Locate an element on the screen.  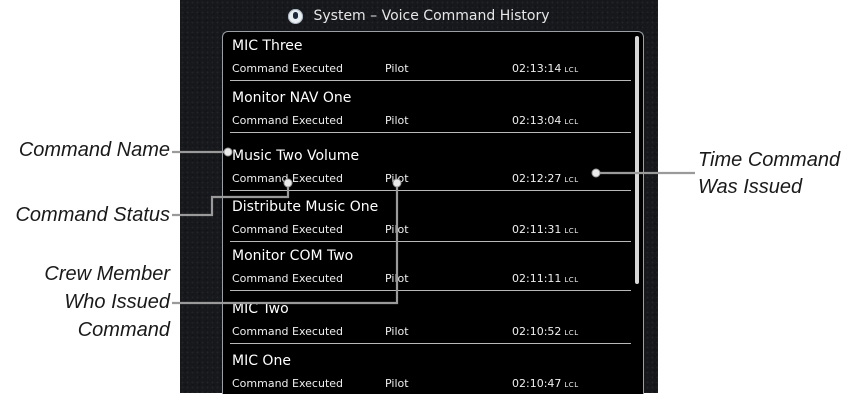
callout-dot-command-name is located at coordinates (228, 152).